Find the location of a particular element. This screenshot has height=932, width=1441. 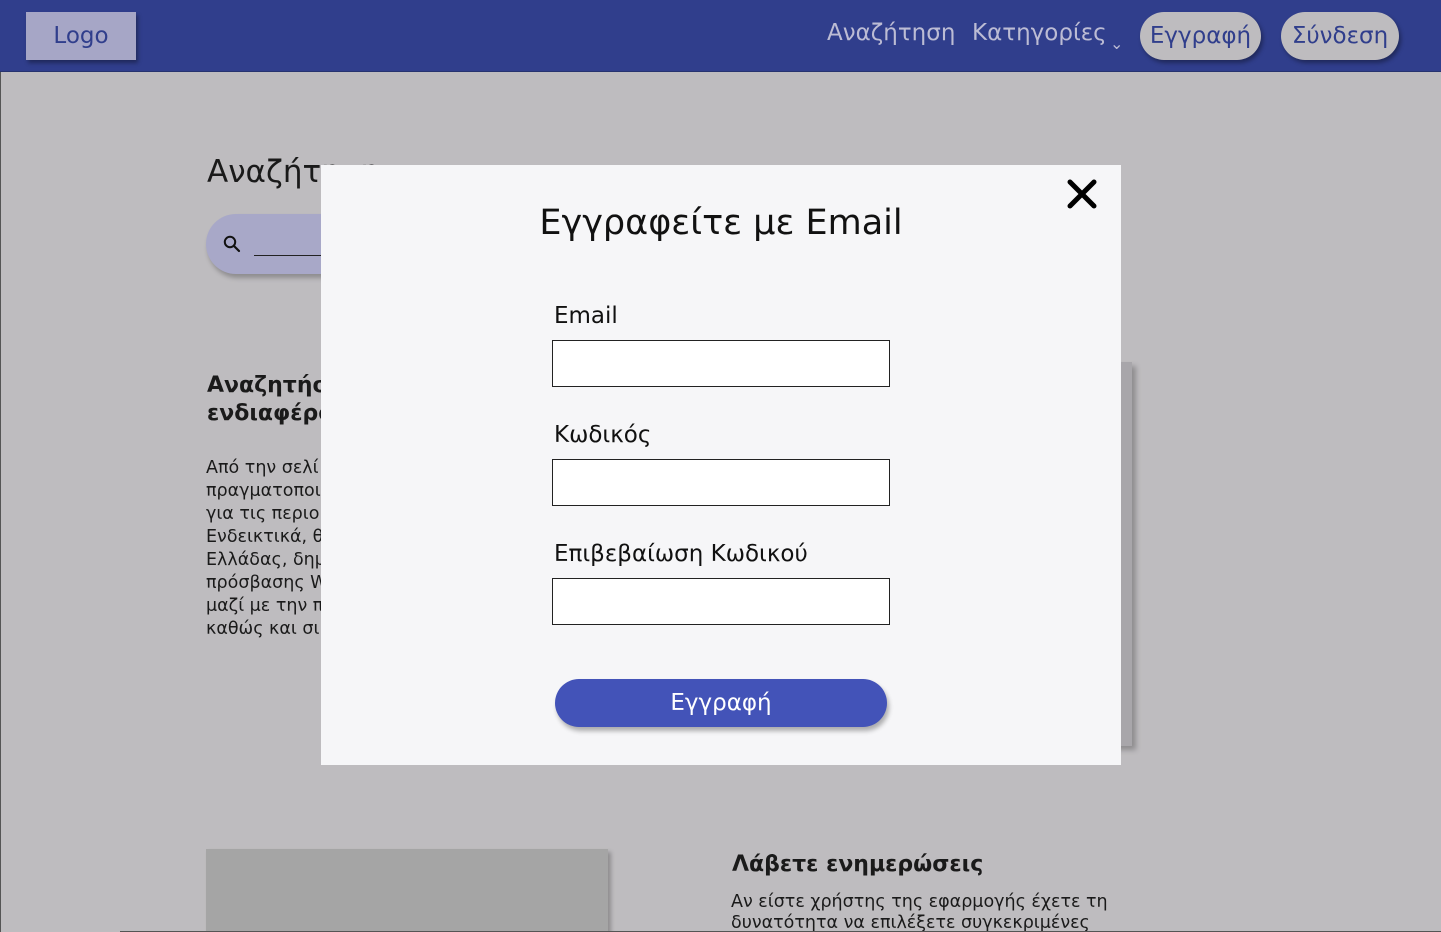

paragraph-line: Αν είστε χρήστης της εφαρμογής έχετε τη is located at coordinates (919, 902).